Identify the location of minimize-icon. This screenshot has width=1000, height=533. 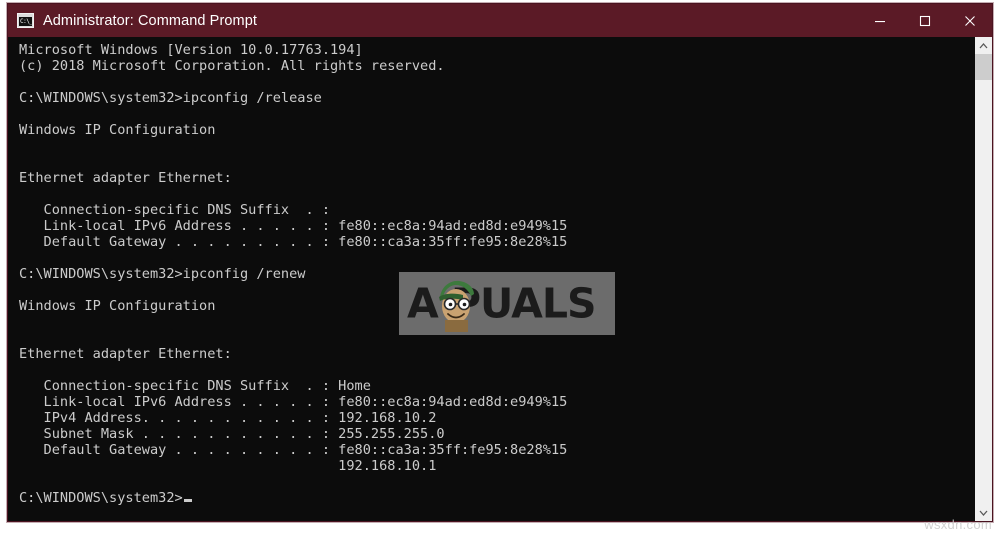
(879, 21).